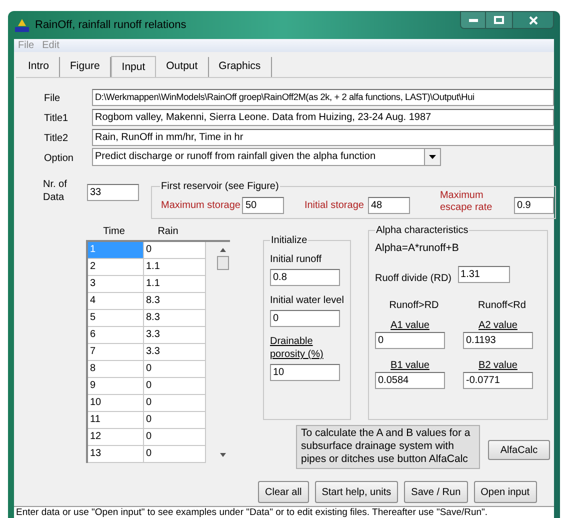 The image size is (565, 518). I want to click on tab: Input, so click(133, 67).